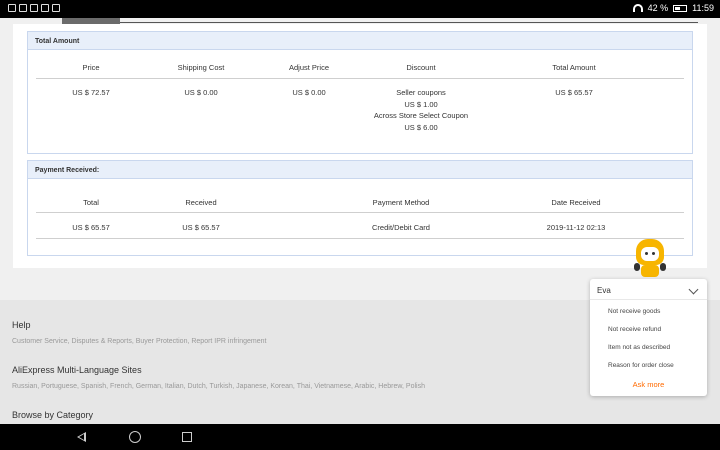 This screenshot has width=720, height=450. I want to click on payment-method-value: Credit/Debit Card, so click(401, 227).